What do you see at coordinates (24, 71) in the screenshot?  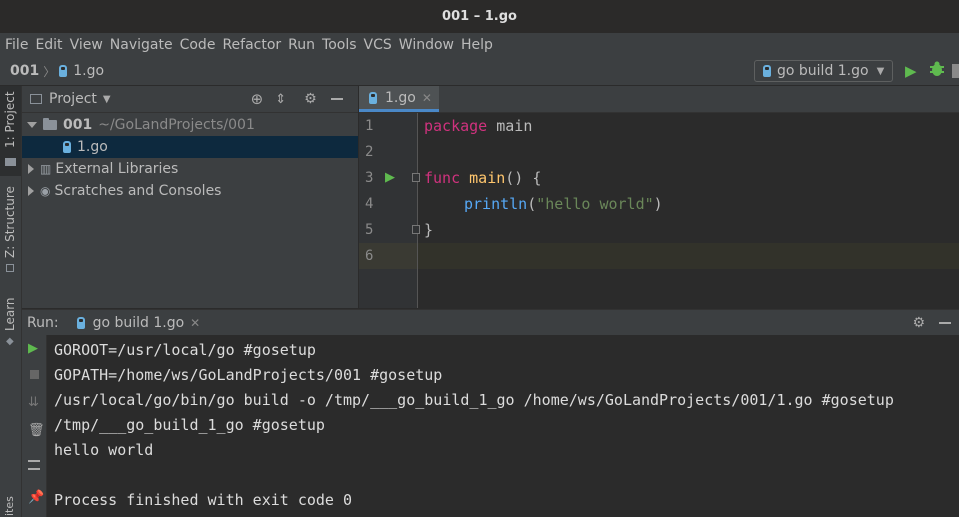 I see `breadcrumb-project: 001` at bounding box center [24, 71].